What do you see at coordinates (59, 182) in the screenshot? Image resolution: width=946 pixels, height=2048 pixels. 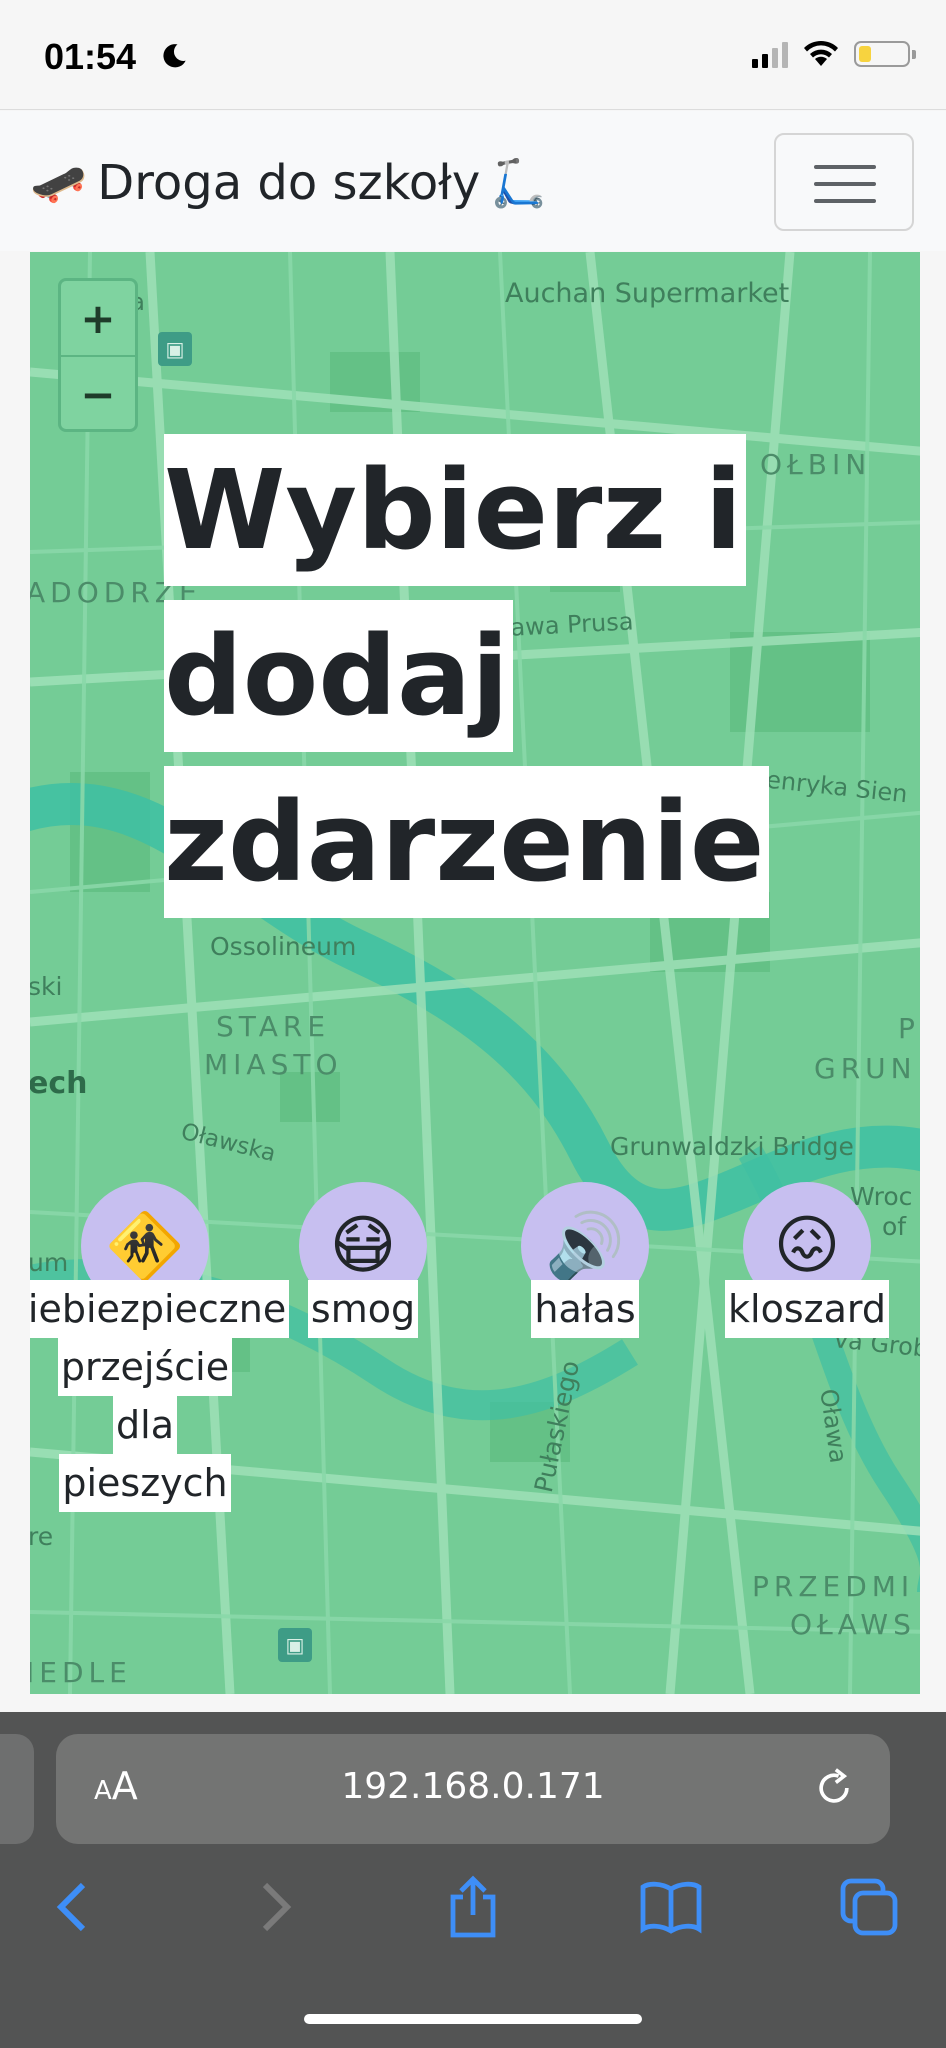 I see `skateboard-icon: 🛹` at bounding box center [59, 182].